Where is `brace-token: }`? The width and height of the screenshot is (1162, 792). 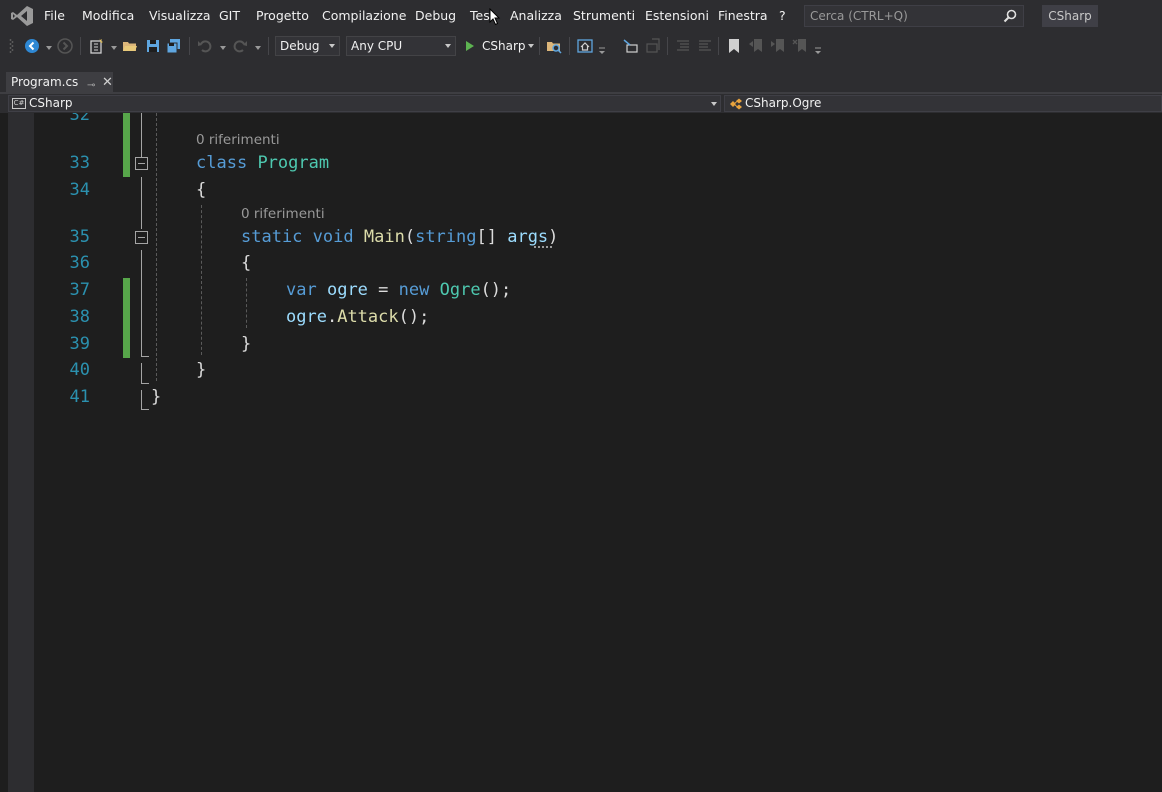 brace-token: } is located at coordinates (201, 370).